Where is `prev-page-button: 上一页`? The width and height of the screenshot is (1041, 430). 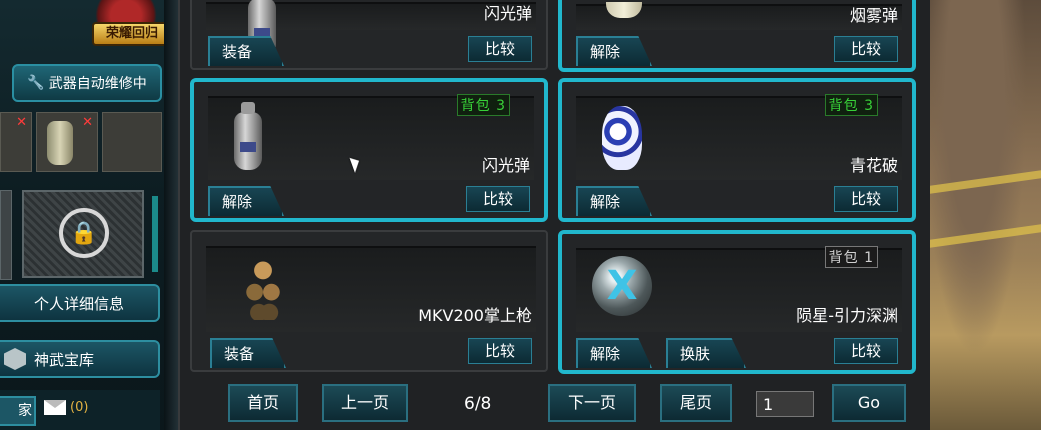 prev-page-button: 上一页 is located at coordinates (365, 403).